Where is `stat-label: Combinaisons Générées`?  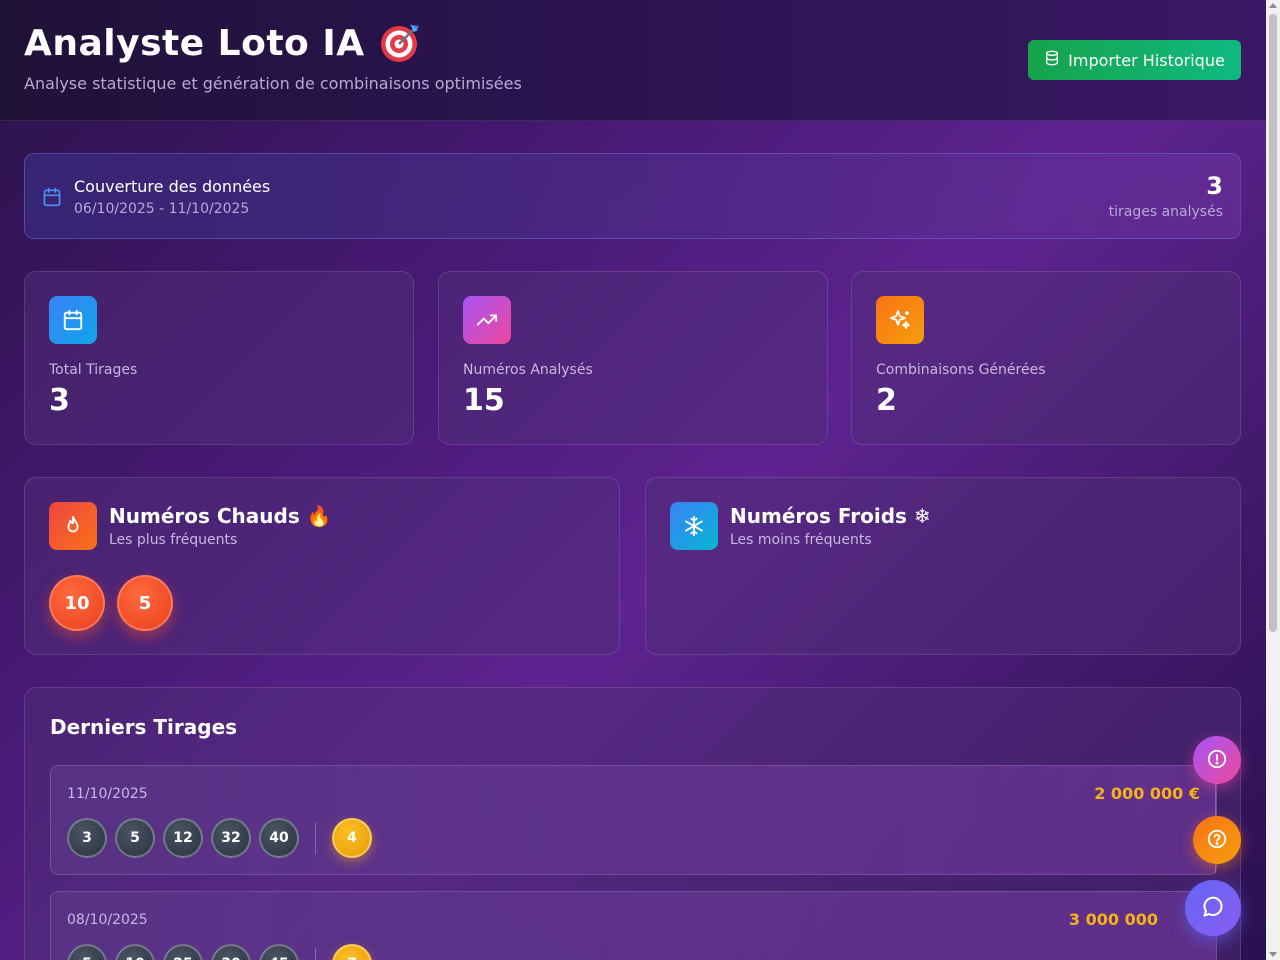
stat-label: Combinaisons Générées is located at coordinates (961, 370).